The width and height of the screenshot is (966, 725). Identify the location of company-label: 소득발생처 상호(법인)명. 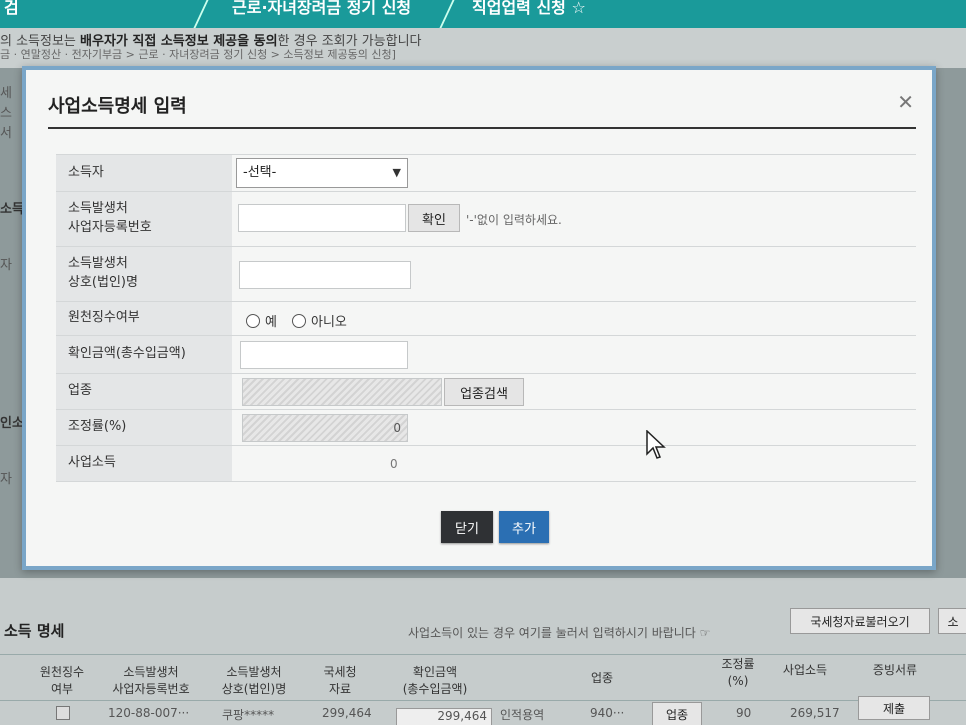
(144, 274).